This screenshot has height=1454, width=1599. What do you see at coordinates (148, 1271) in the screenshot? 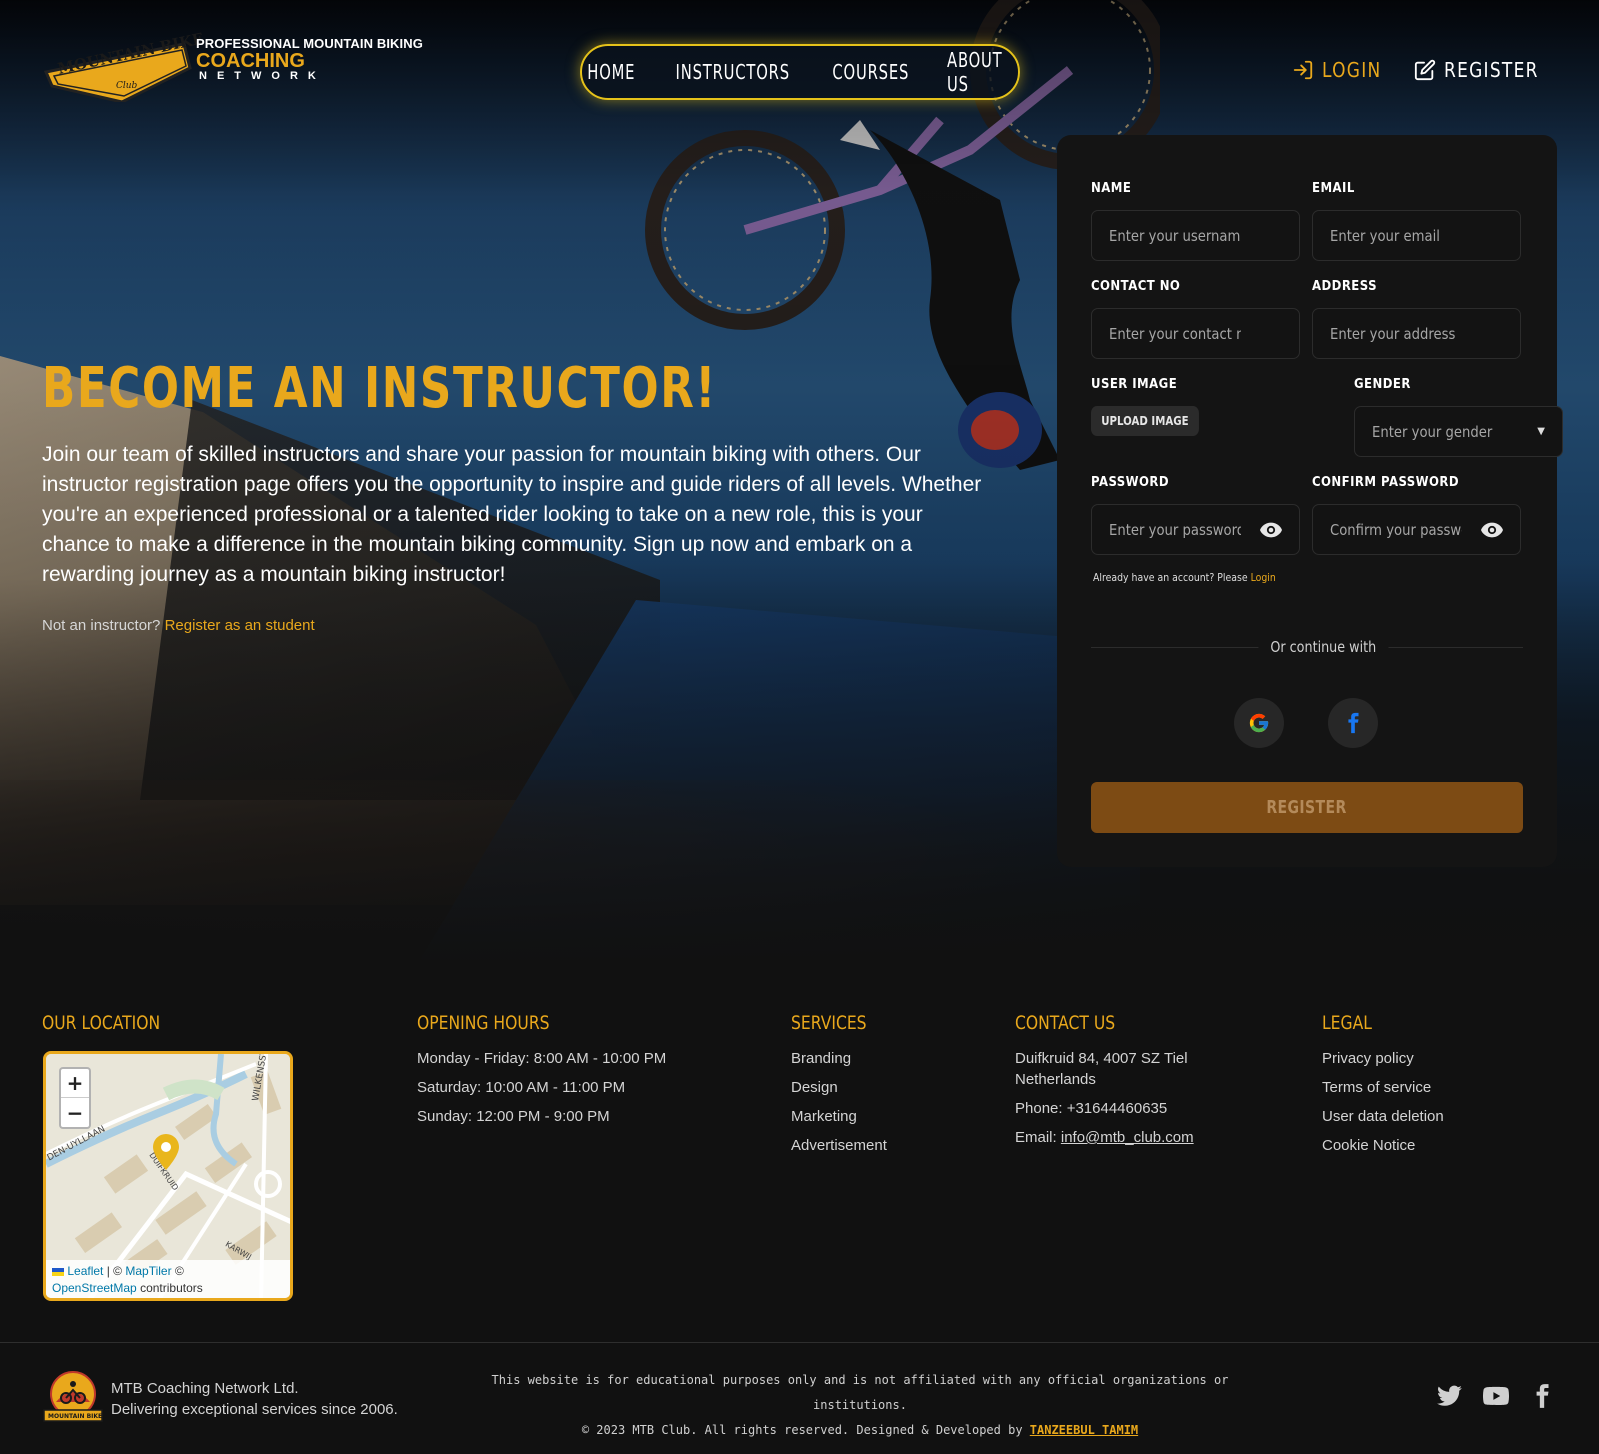
I see `maptiler-link: MapTiler` at bounding box center [148, 1271].